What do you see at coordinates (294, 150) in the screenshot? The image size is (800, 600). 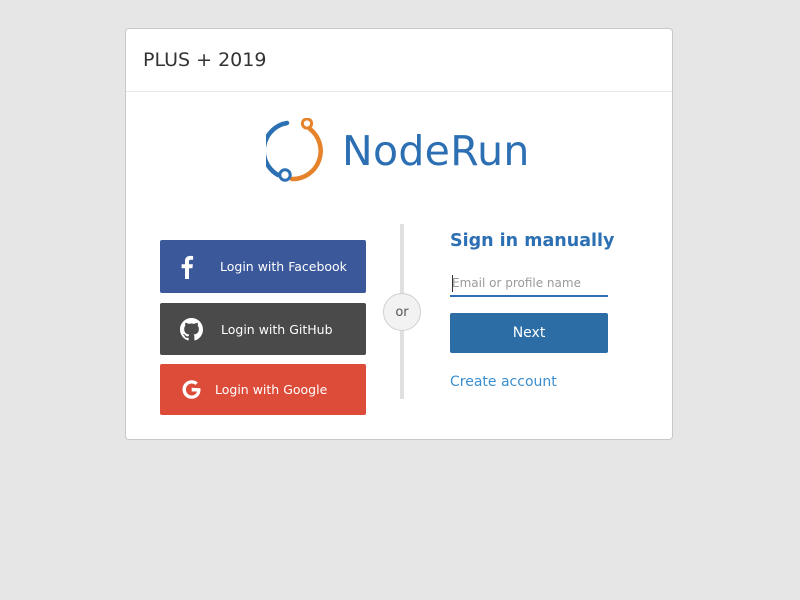 I see `noderun-logo-icon` at bounding box center [294, 150].